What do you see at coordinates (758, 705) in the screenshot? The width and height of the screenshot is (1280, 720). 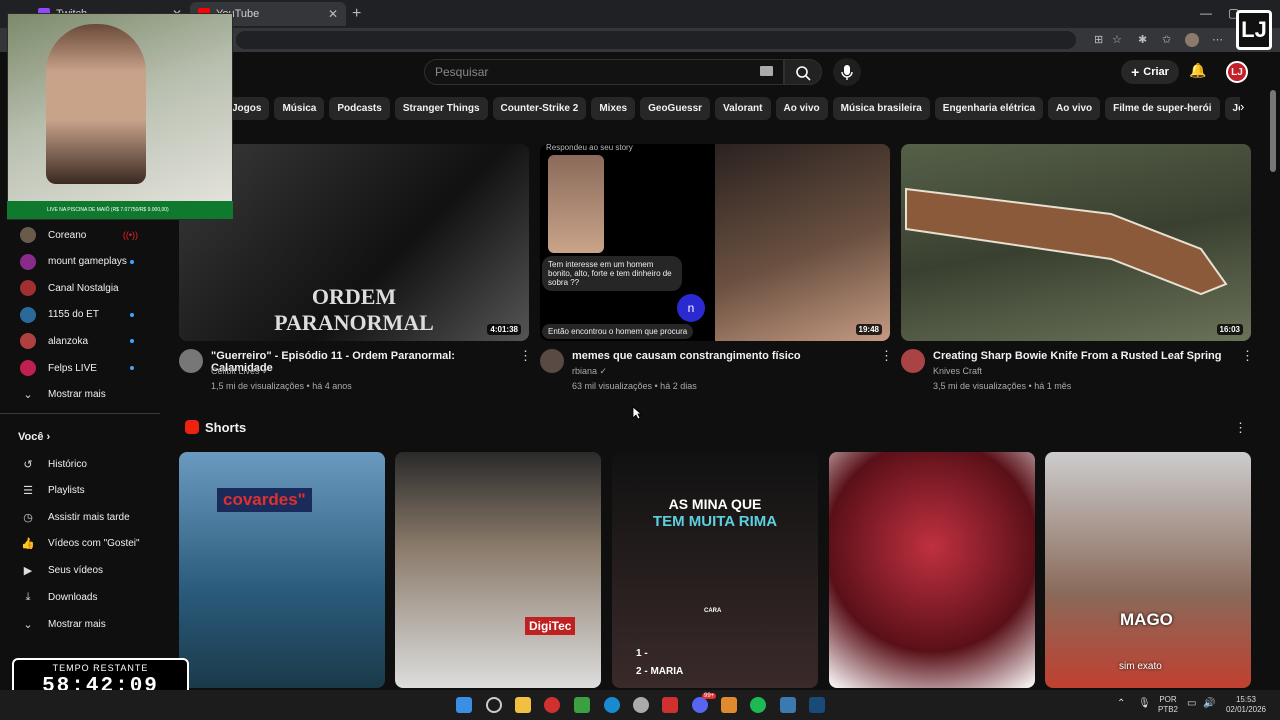 I see `spotify-icon` at bounding box center [758, 705].